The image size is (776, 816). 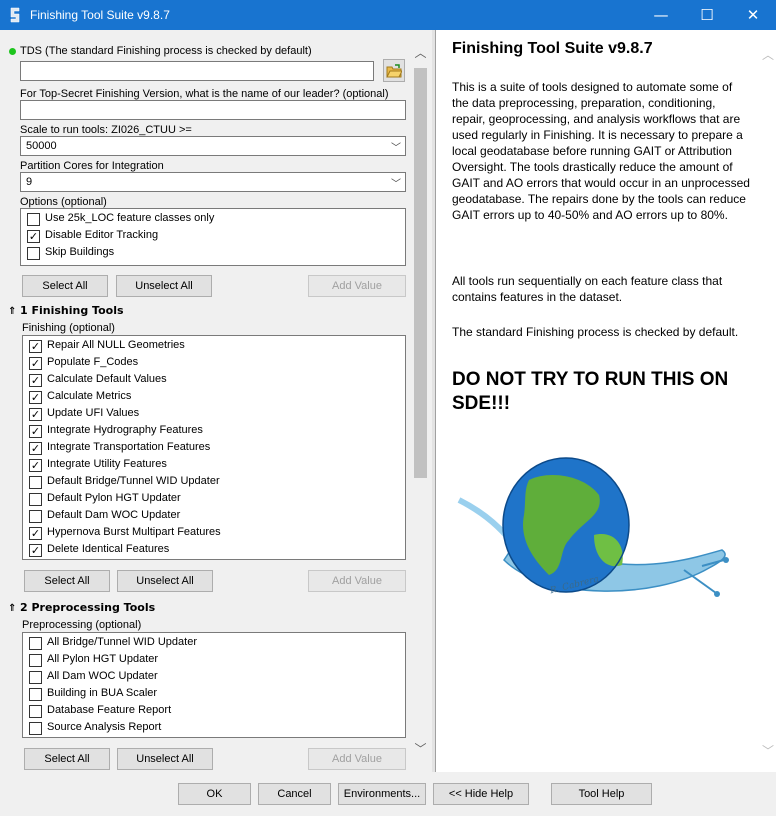 I want to click on parameters-scrollbar: ︿ ﹀, so click(x=420, y=406).